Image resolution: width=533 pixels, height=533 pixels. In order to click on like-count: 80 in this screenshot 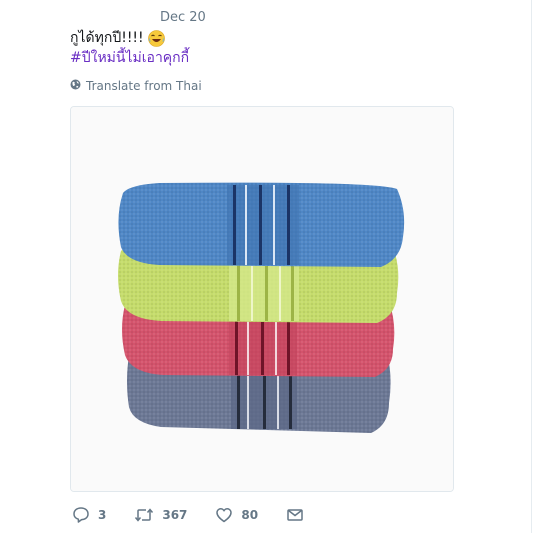, I will do `click(250, 515)`.